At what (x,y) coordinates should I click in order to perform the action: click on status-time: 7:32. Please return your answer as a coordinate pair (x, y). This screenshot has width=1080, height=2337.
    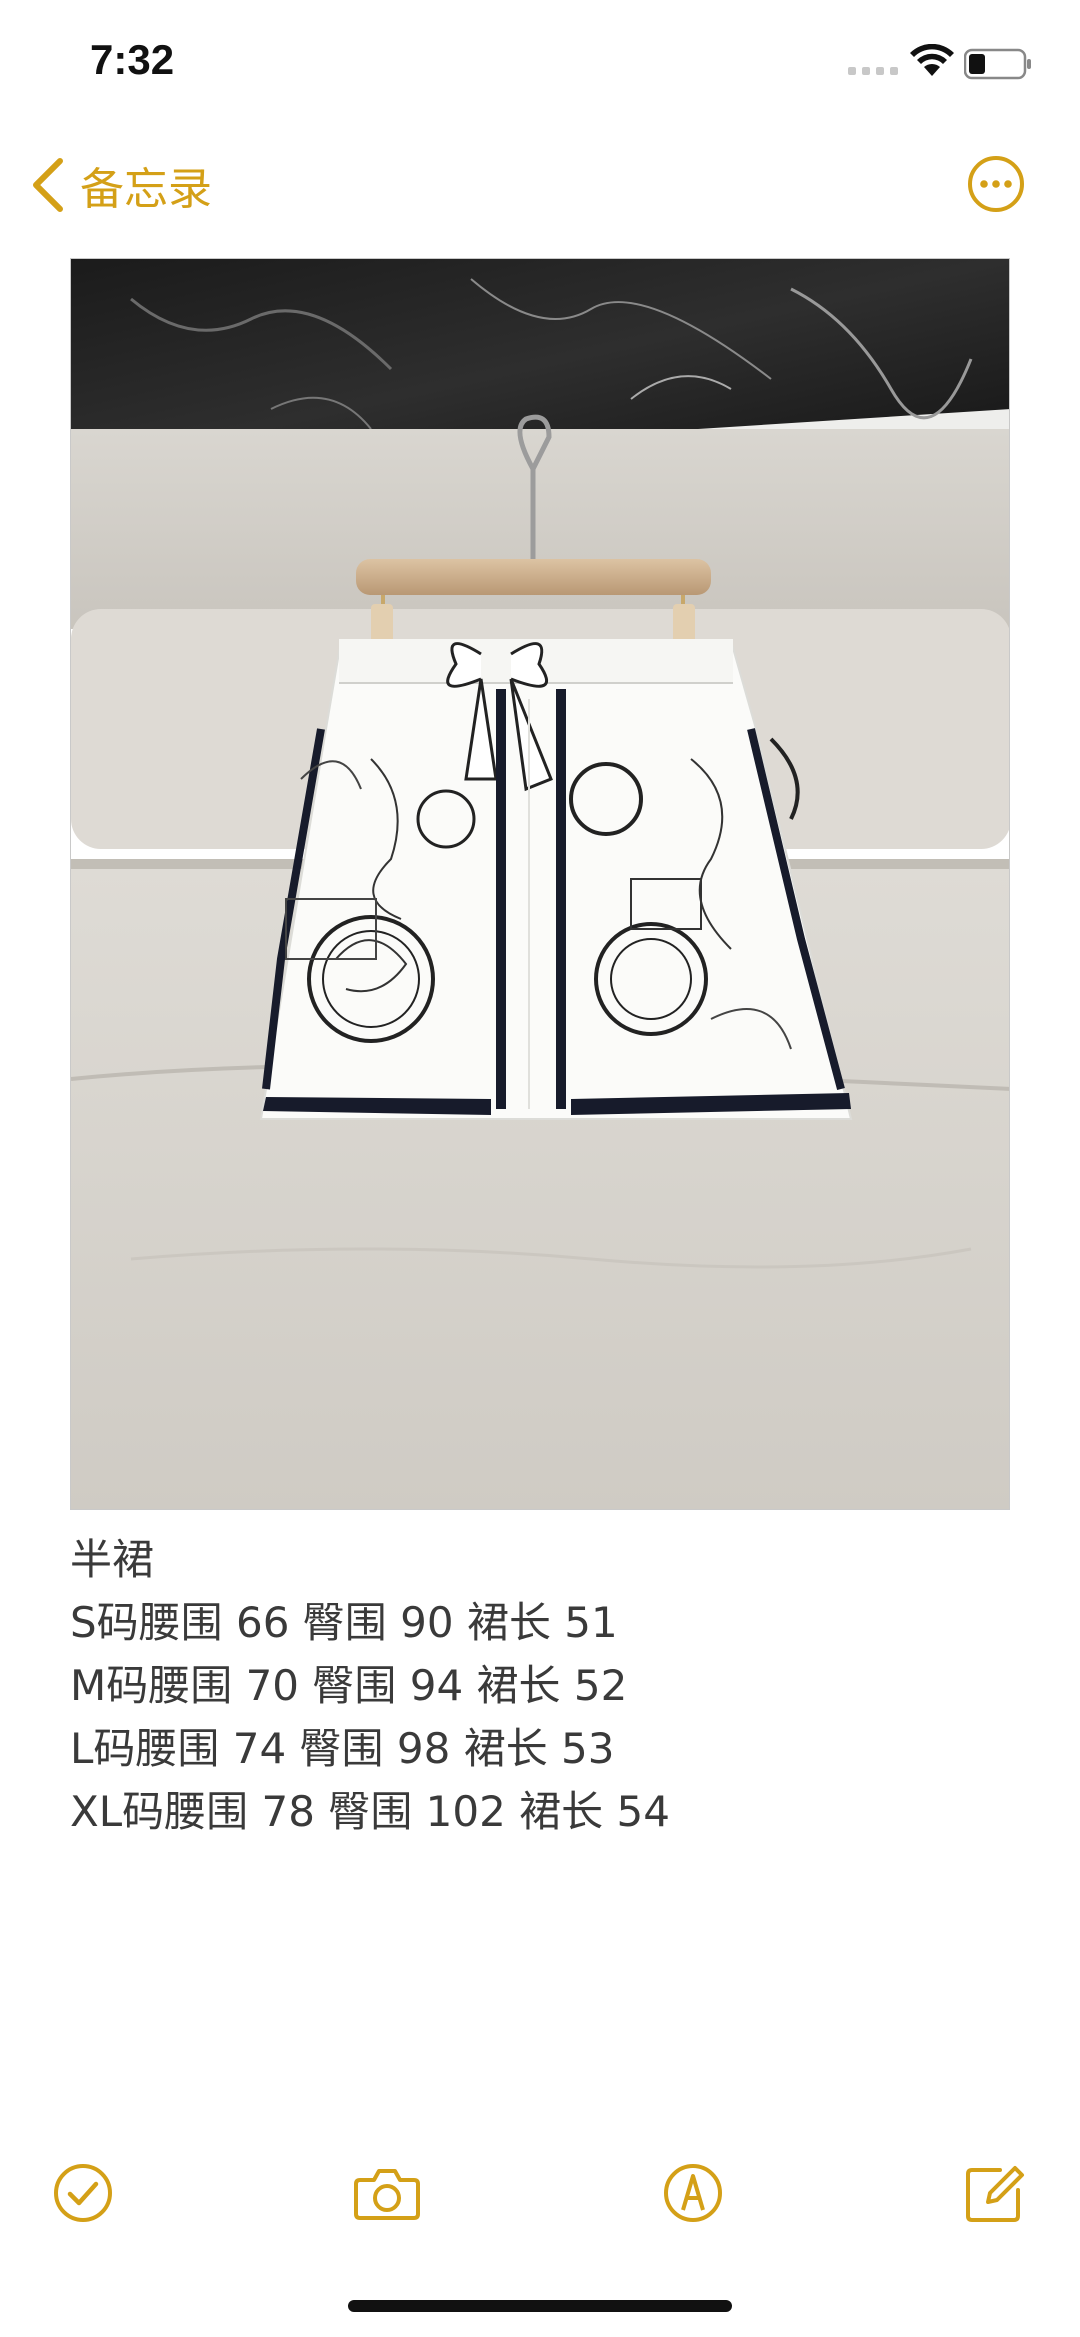
    Looking at the image, I should click on (132, 59).